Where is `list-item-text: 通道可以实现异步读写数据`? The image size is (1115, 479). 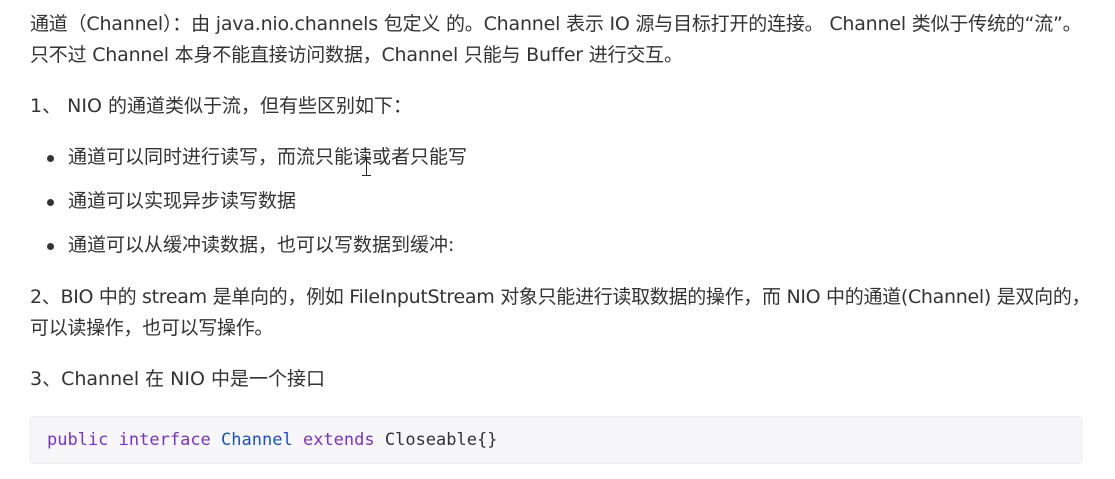 list-item-text: 通道可以实现异步读写数据 is located at coordinates (182, 201).